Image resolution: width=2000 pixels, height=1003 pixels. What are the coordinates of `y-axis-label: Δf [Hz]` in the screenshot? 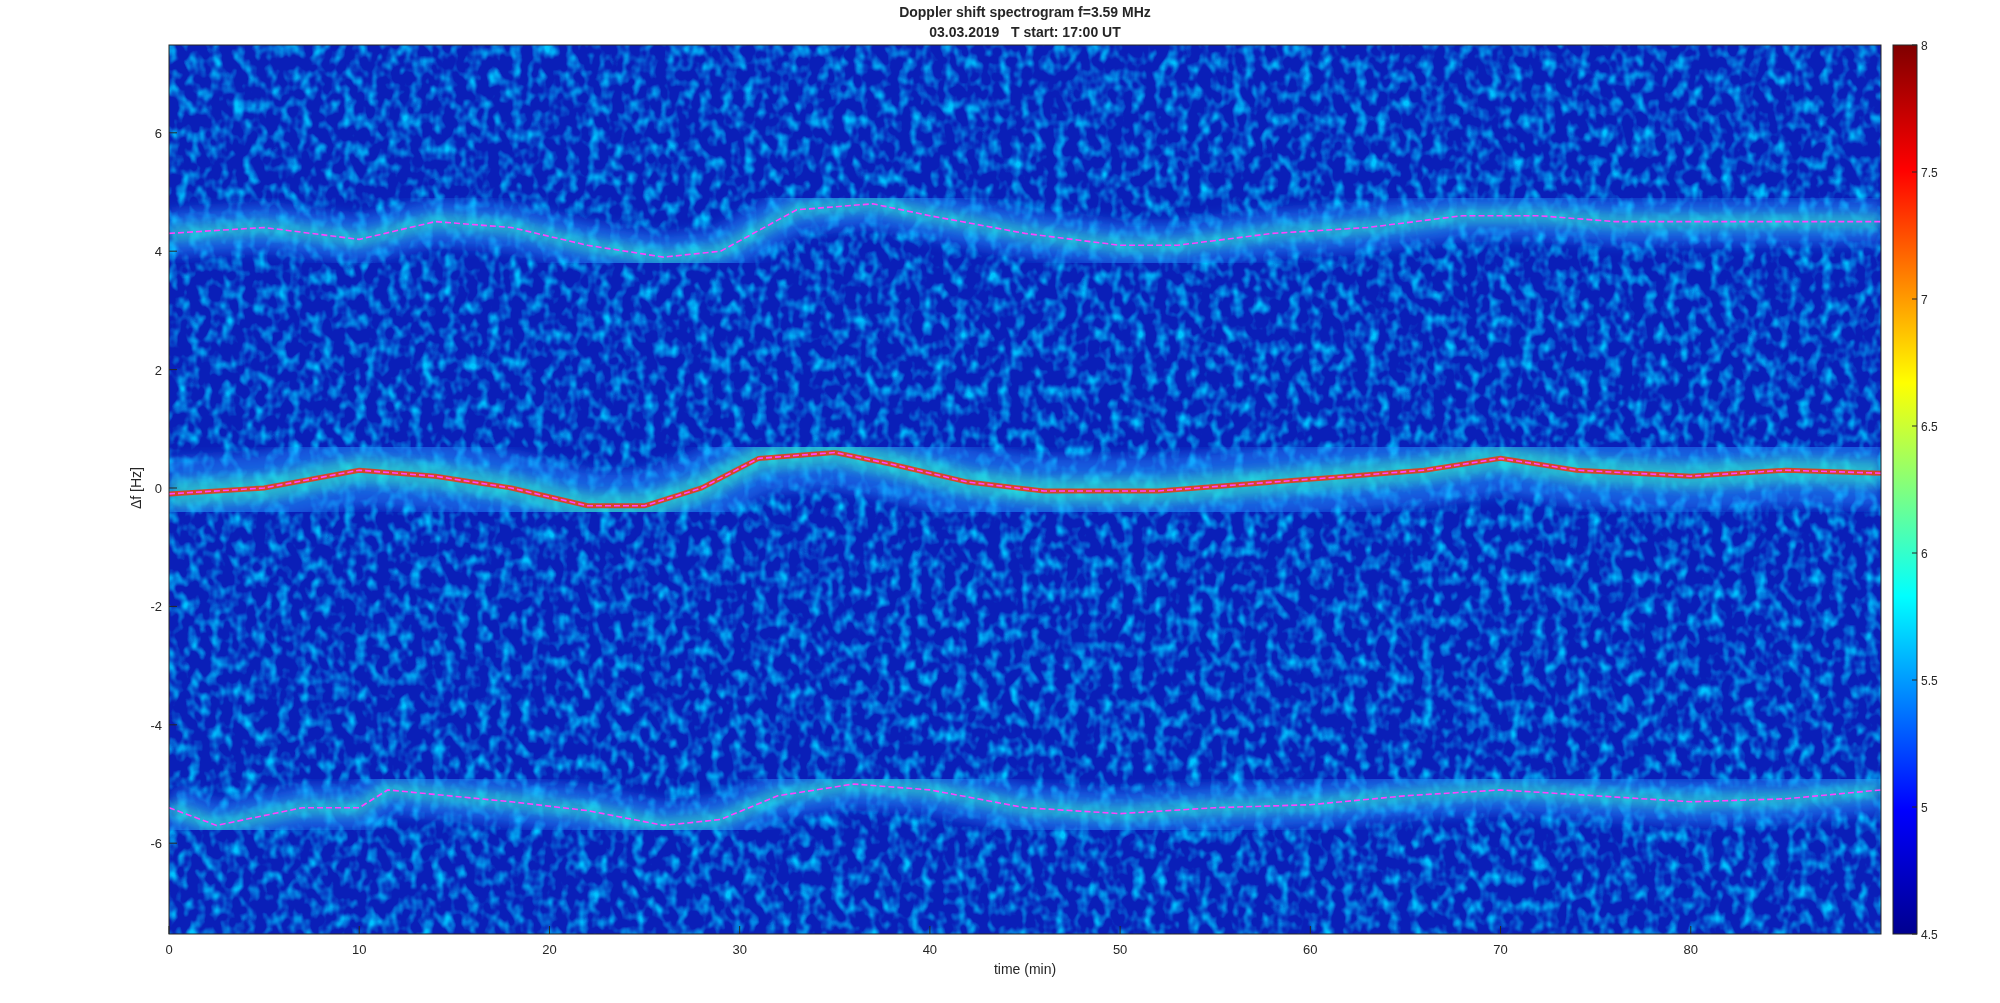 It's located at (136, 488).